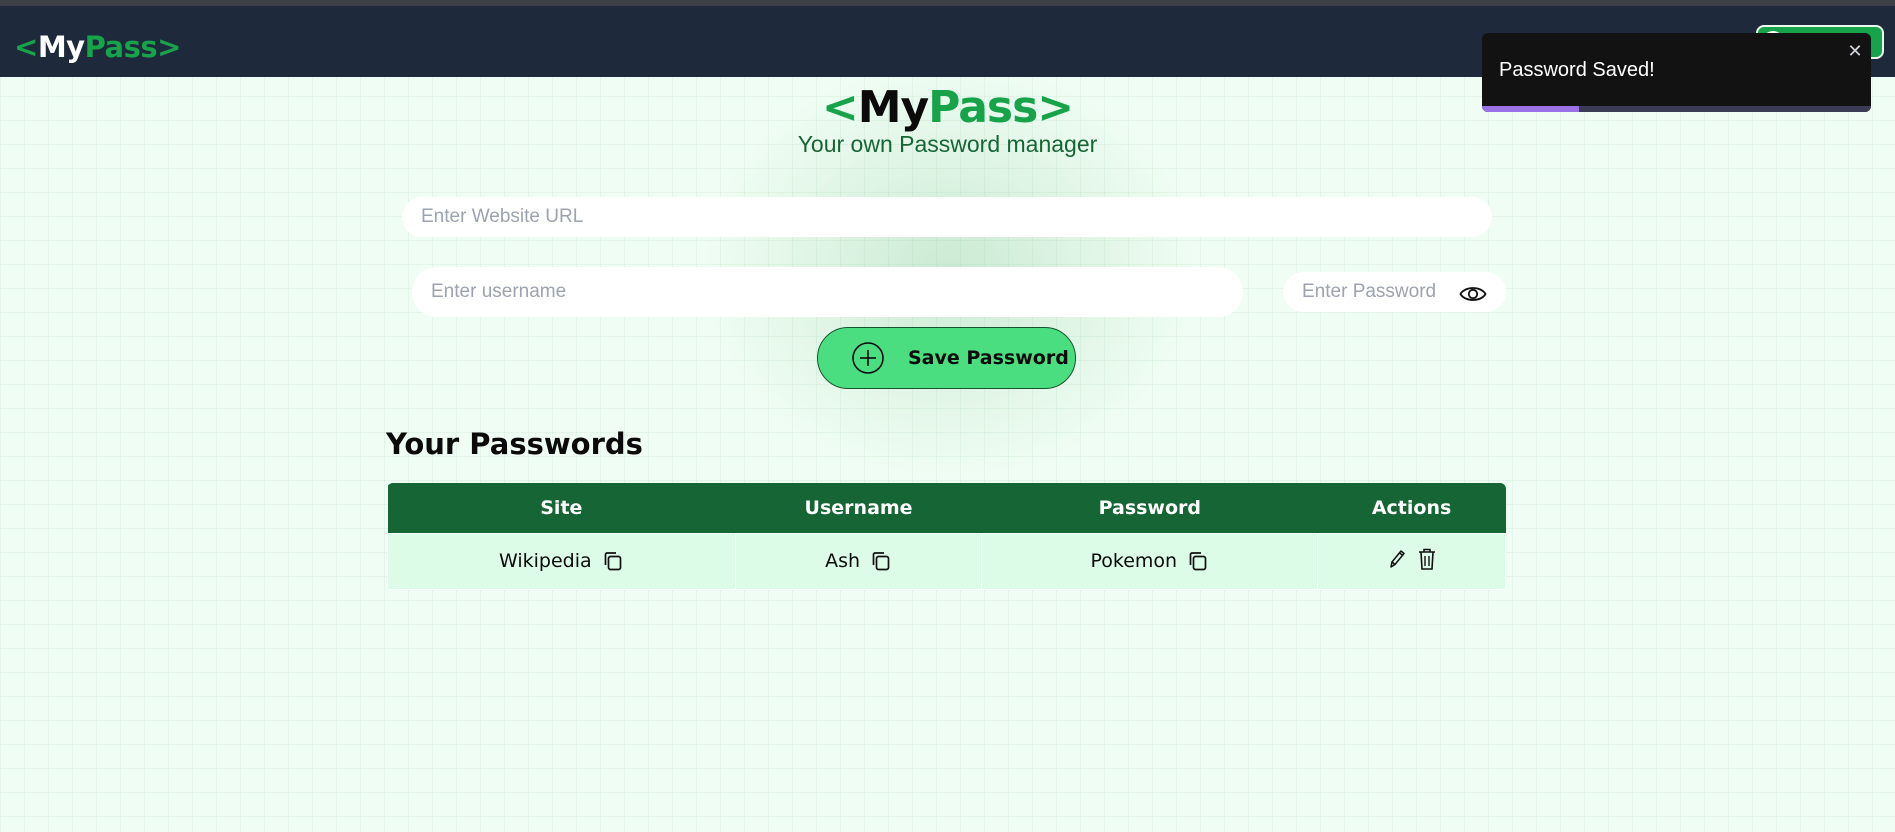 Image resolution: width=1895 pixels, height=832 pixels. I want to click on logo-pass: Pass, so click(121, 47).